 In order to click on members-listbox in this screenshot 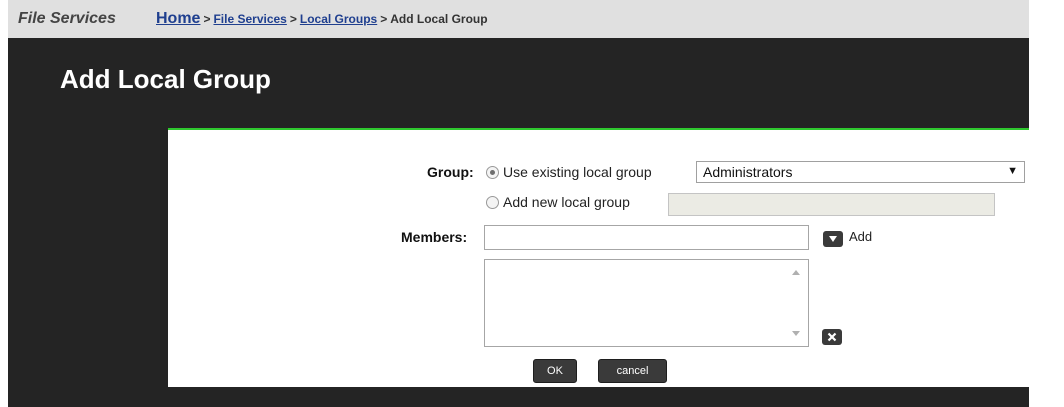, I will do `click(646, 303)`.